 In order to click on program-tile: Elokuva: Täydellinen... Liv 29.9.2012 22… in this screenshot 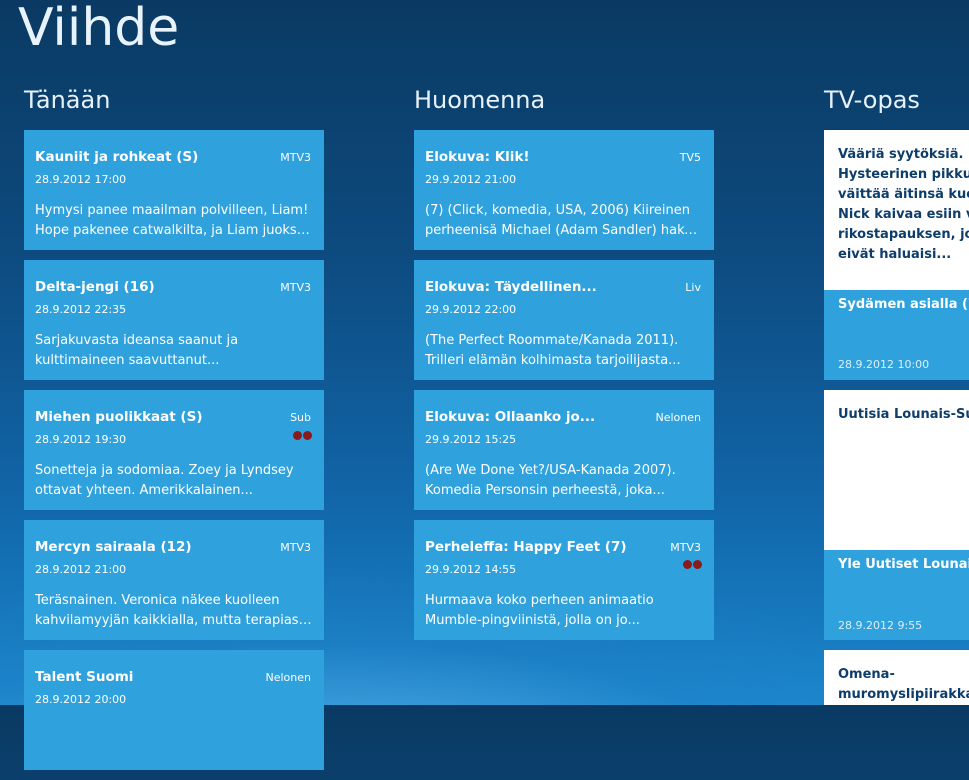, I will do `click(564, 320)`.